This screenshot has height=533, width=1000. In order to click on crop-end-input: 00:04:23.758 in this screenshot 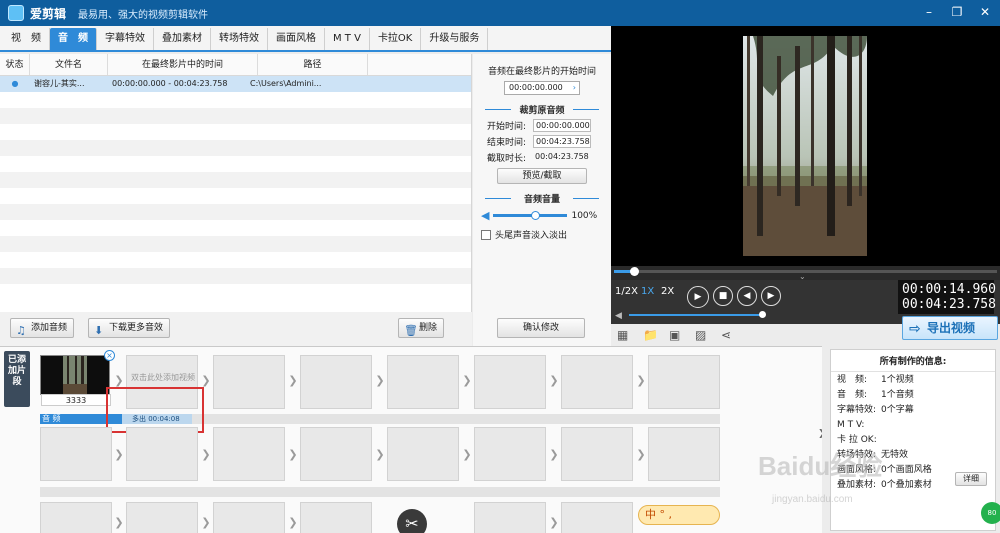, I will do `click(562, 141)`.